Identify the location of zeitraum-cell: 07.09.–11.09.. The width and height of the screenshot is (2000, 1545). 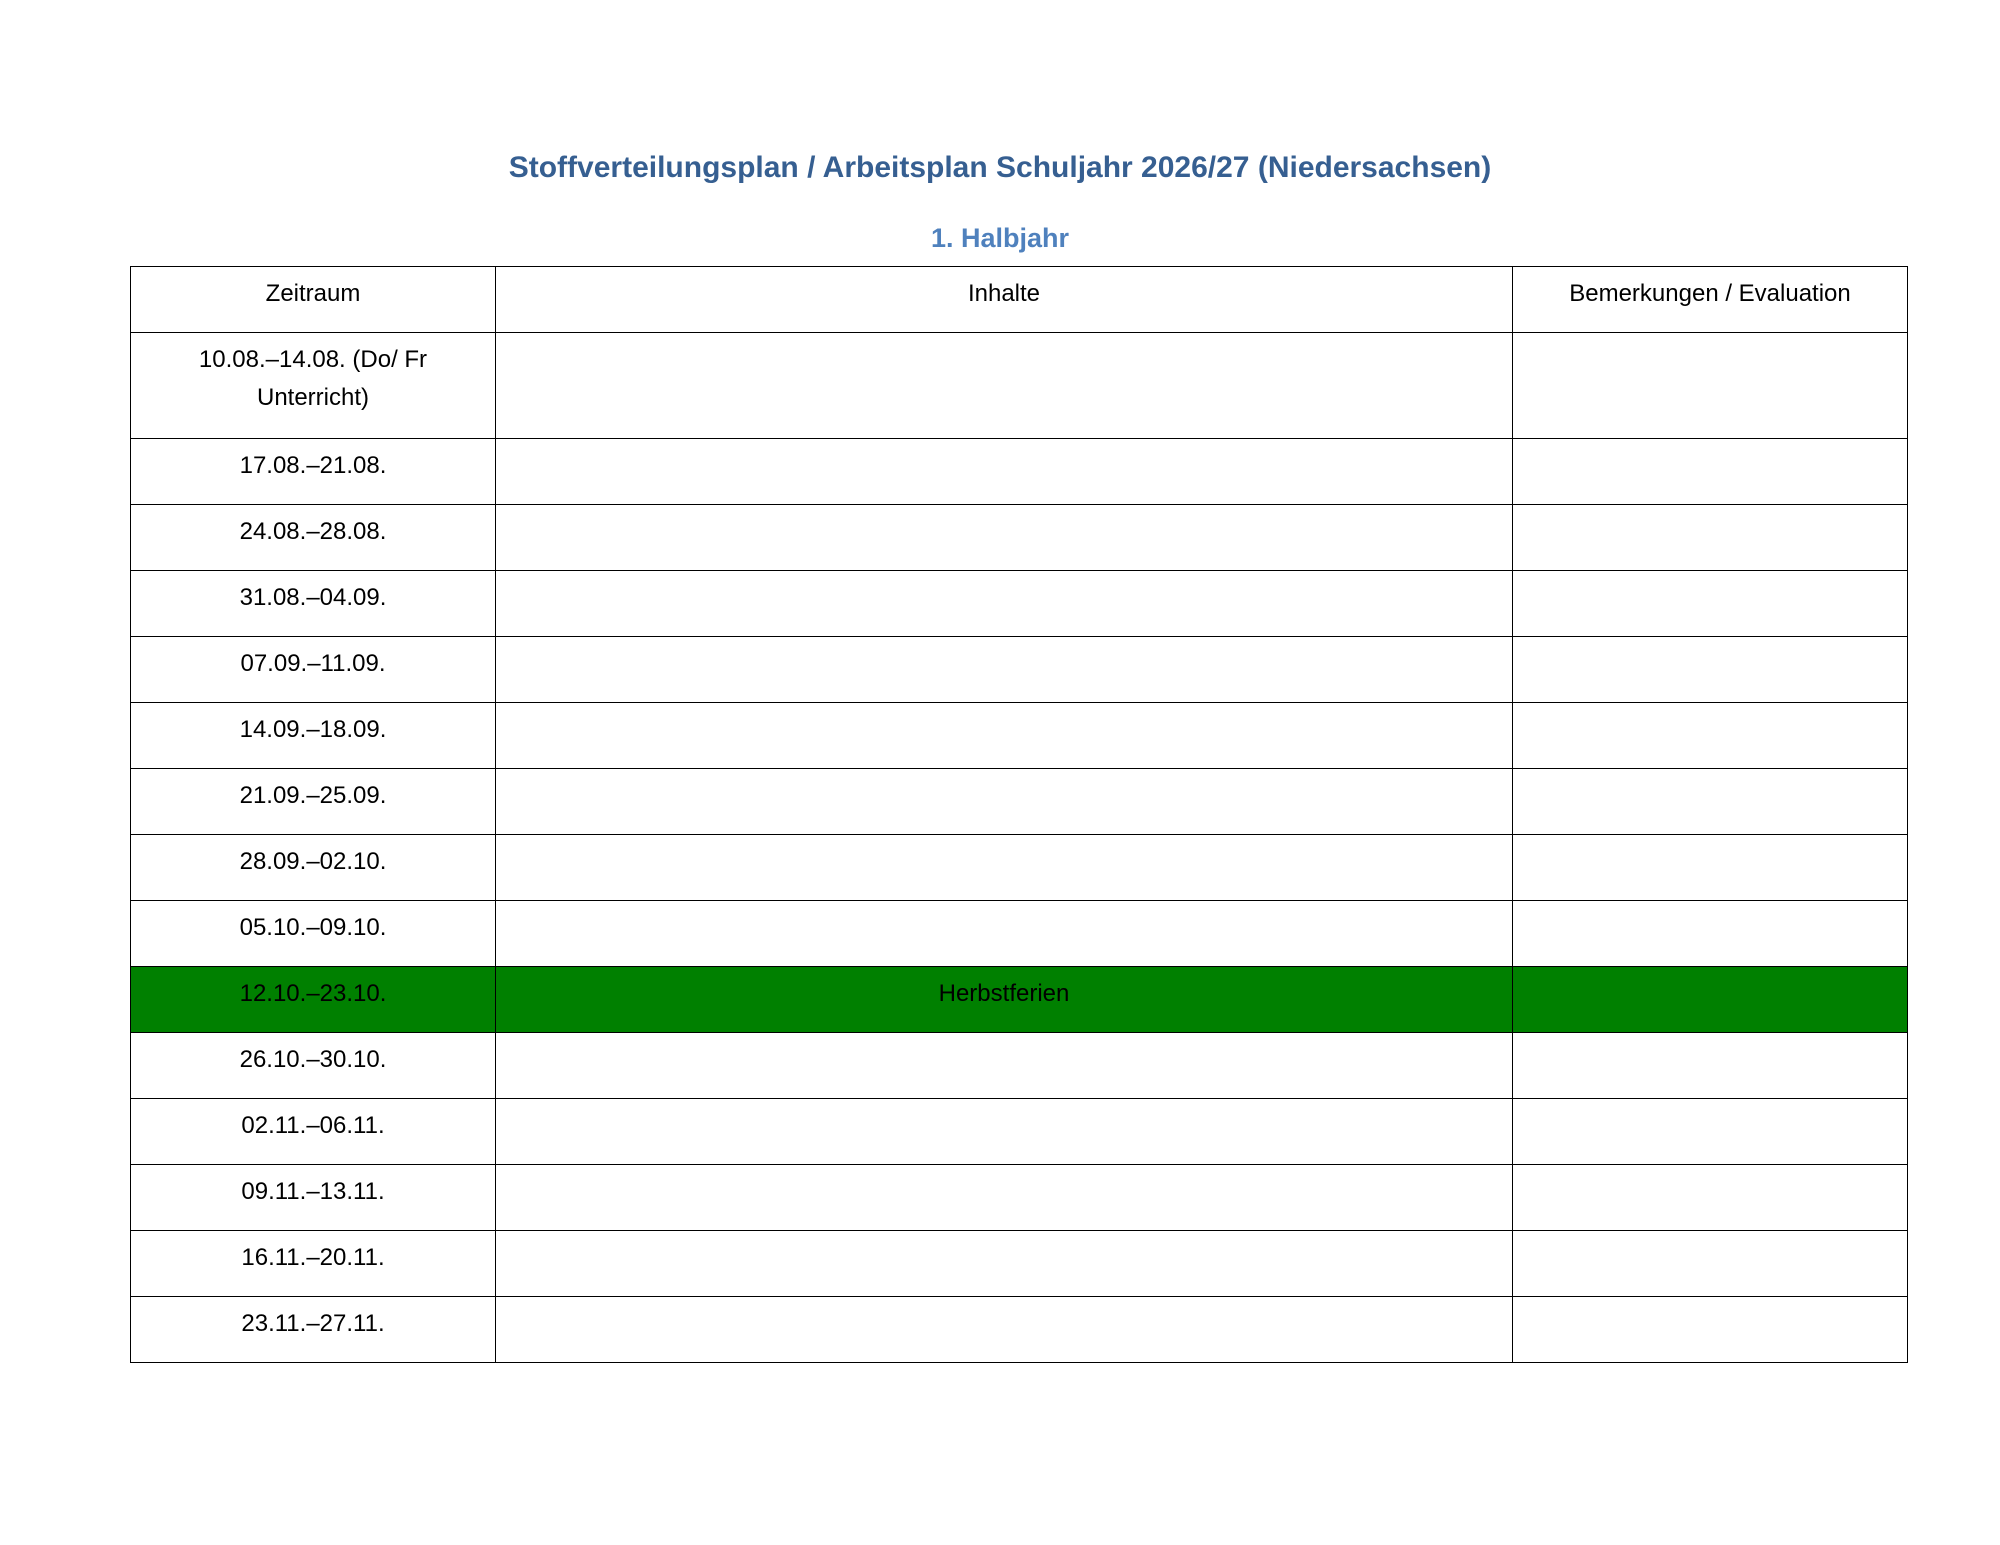
(313, 669).